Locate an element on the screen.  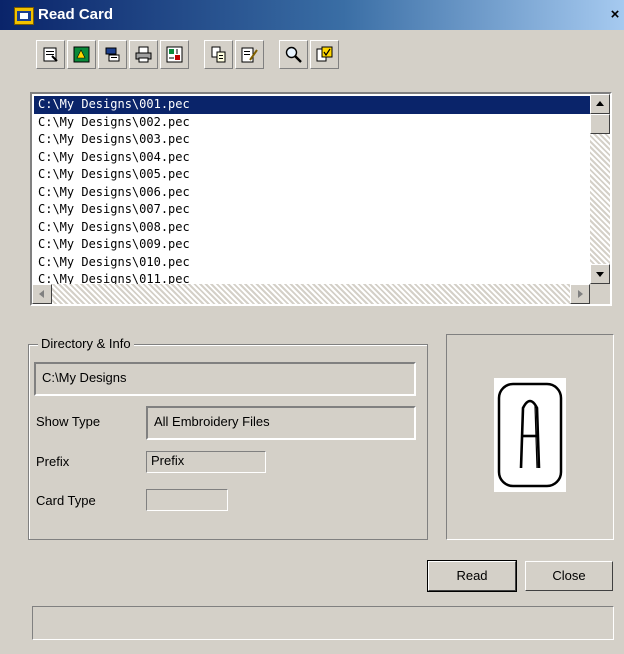
horizontal-scrollbar is located at coordinates (311, 294).